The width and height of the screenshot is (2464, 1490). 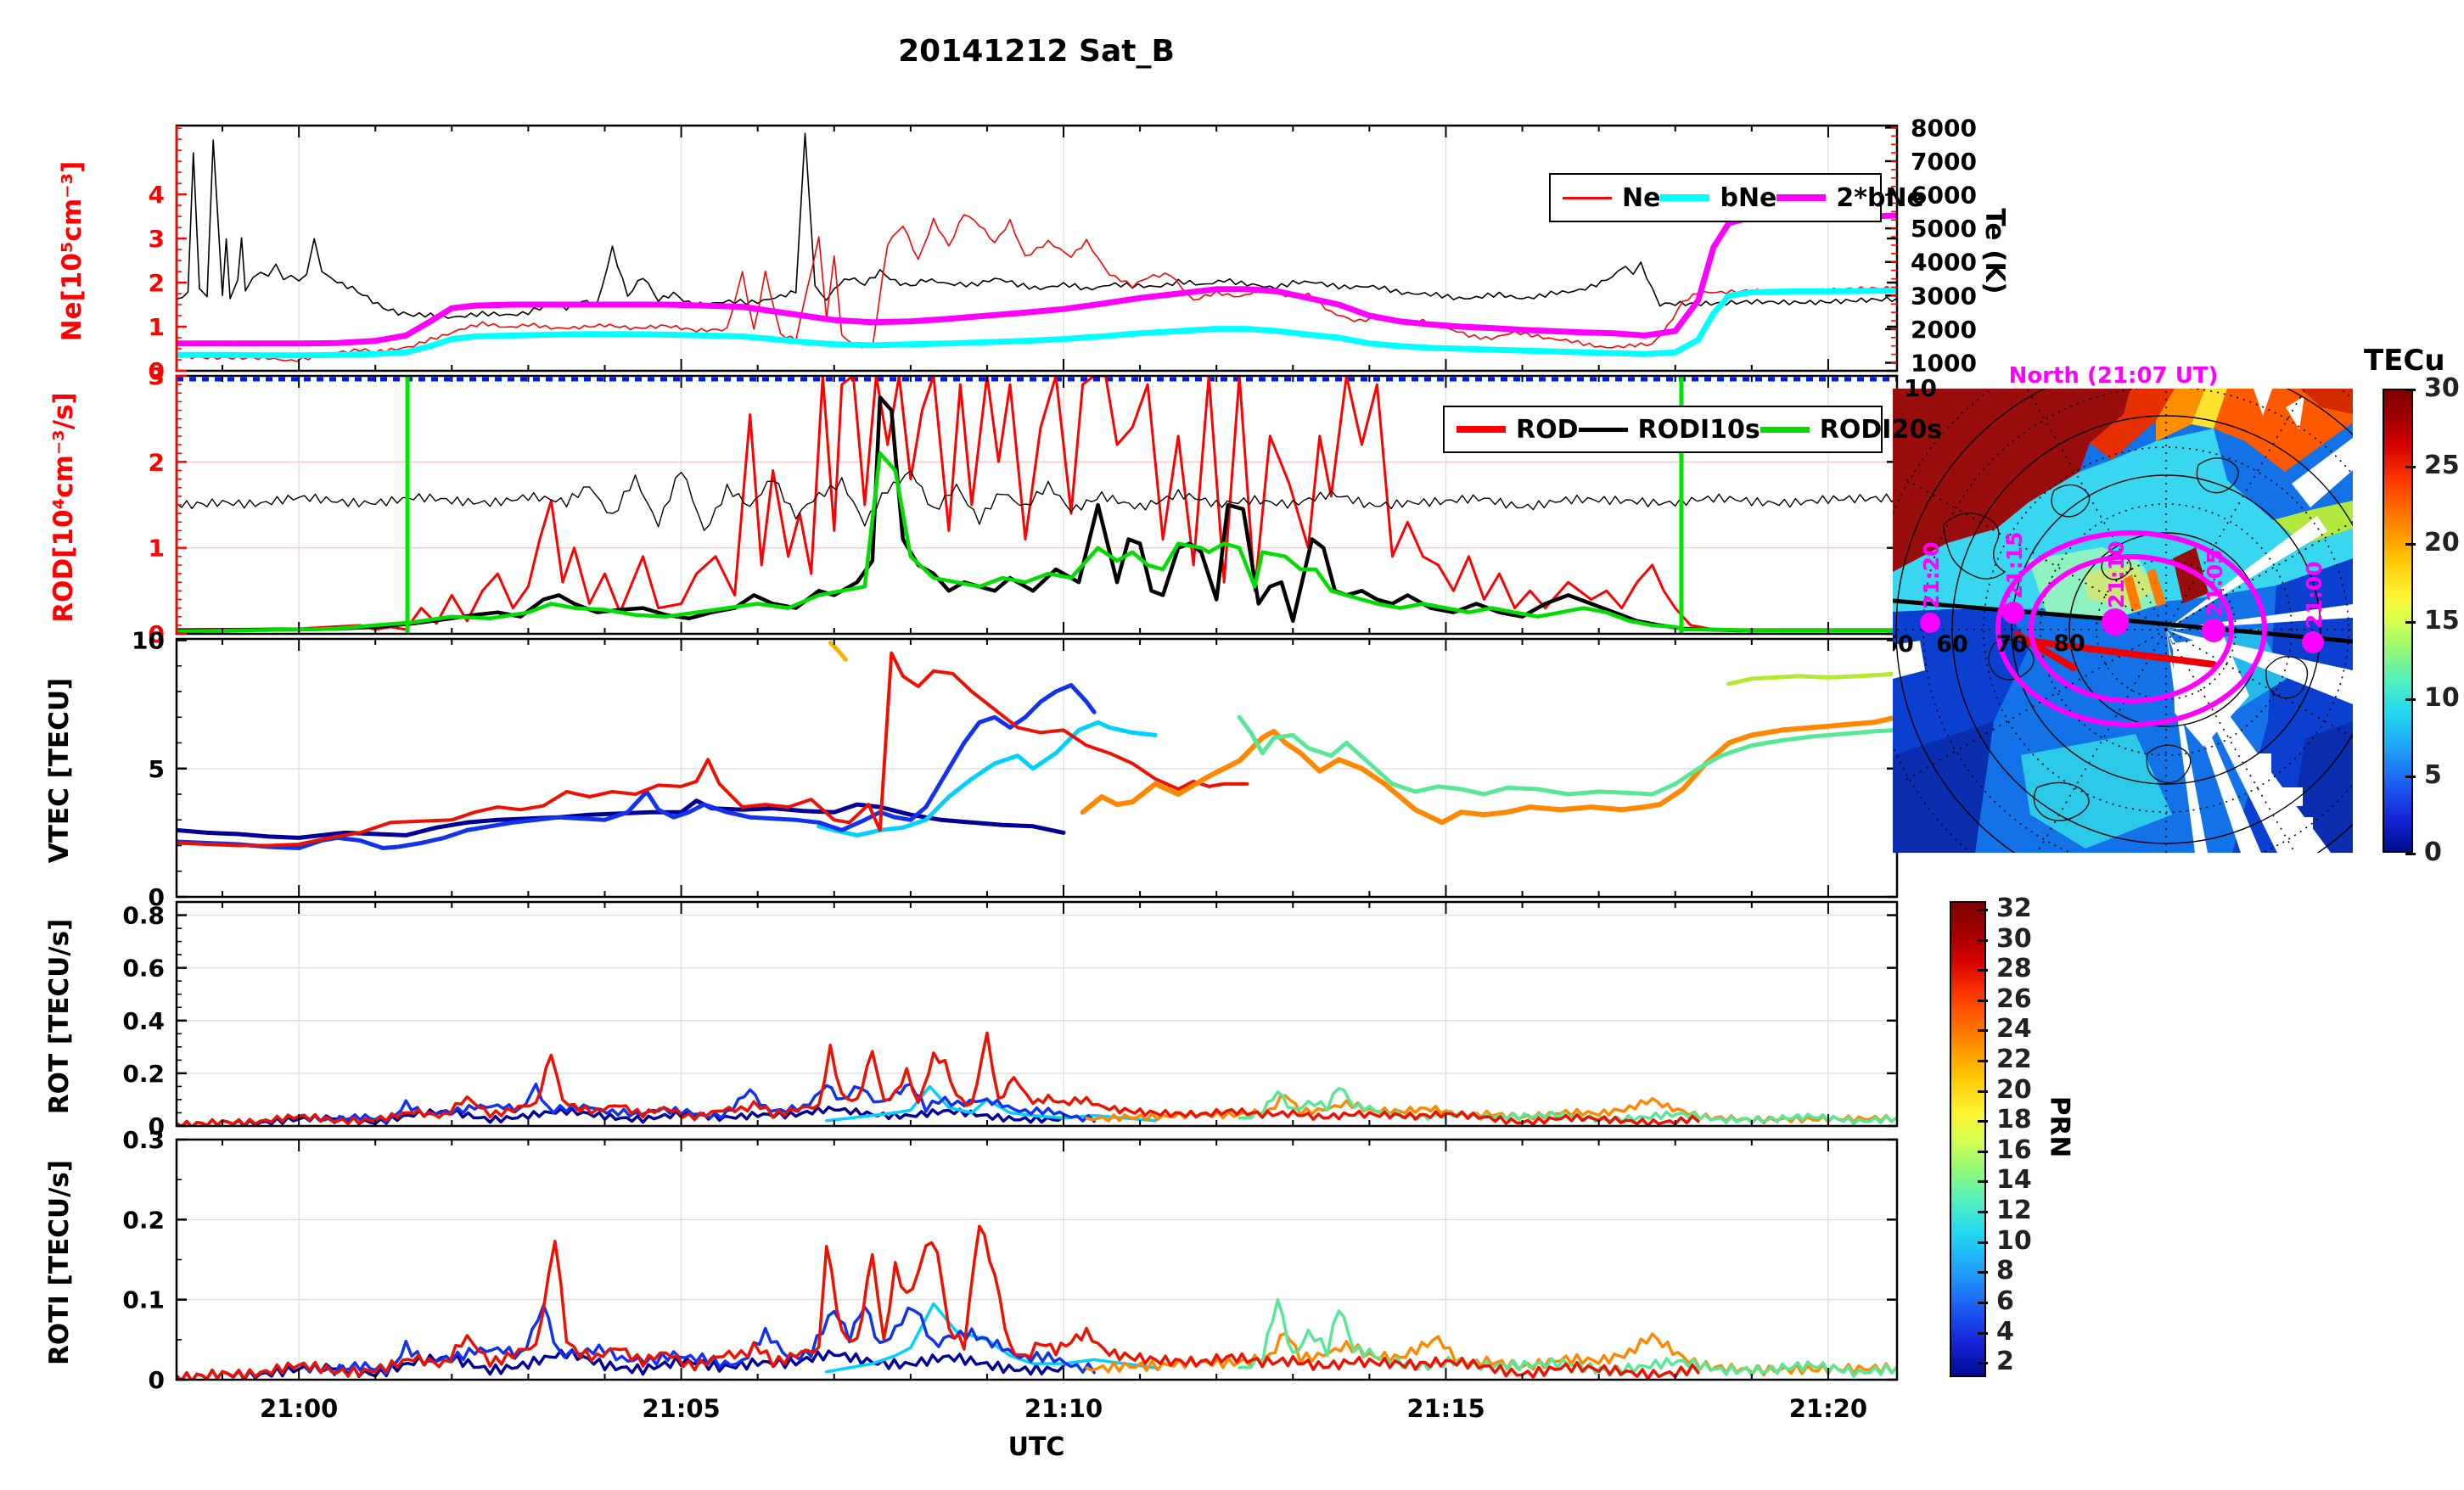 What do you see at coordinates (2014, 998) in the screenshot?
I see `prn-tick-label: 26` at bounding box center [2014, 998].